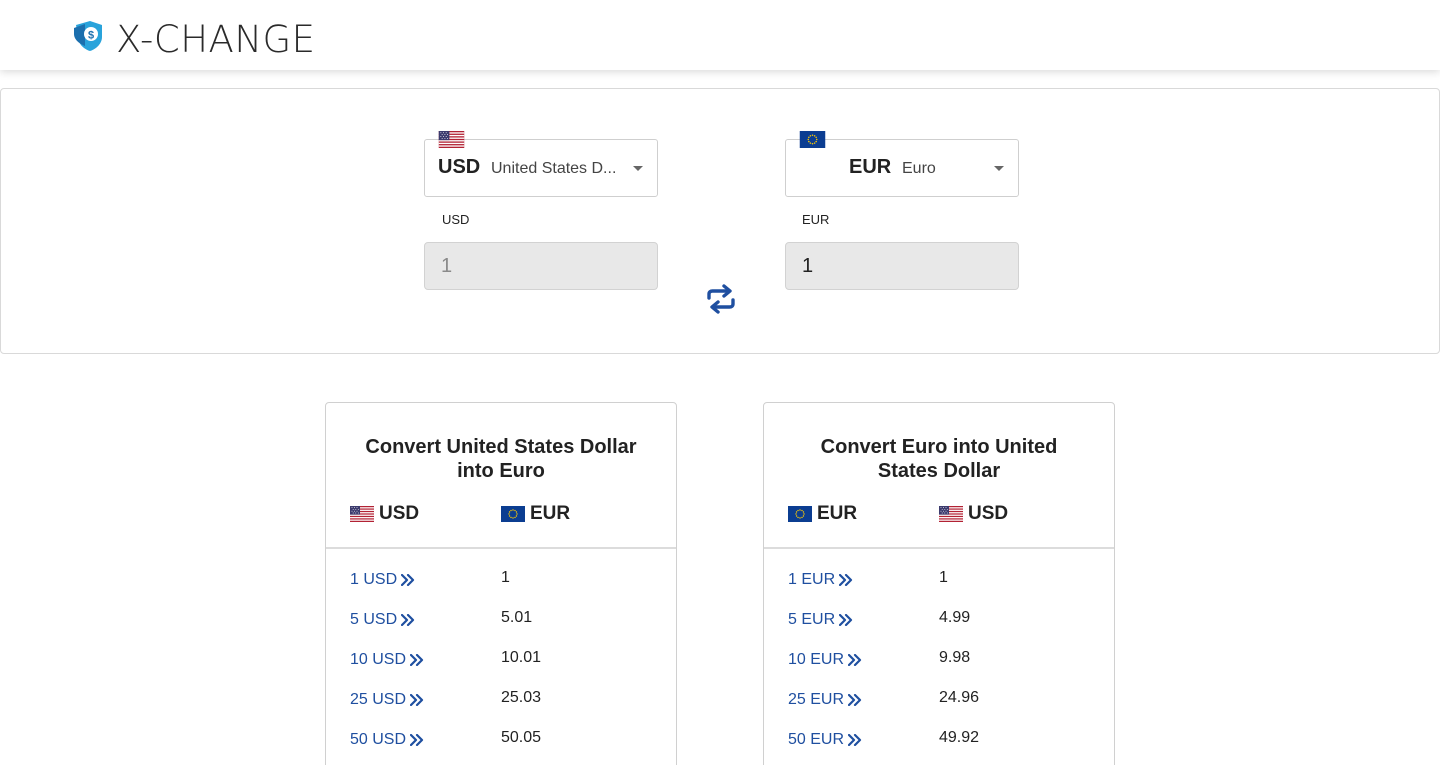 The height and width of the screenshot is (765, 1440). What do you see at coordinates (939, 670) in the screenshot?
I see `table-row: 10 EUR 9.98` at bounding box center [939, 670].